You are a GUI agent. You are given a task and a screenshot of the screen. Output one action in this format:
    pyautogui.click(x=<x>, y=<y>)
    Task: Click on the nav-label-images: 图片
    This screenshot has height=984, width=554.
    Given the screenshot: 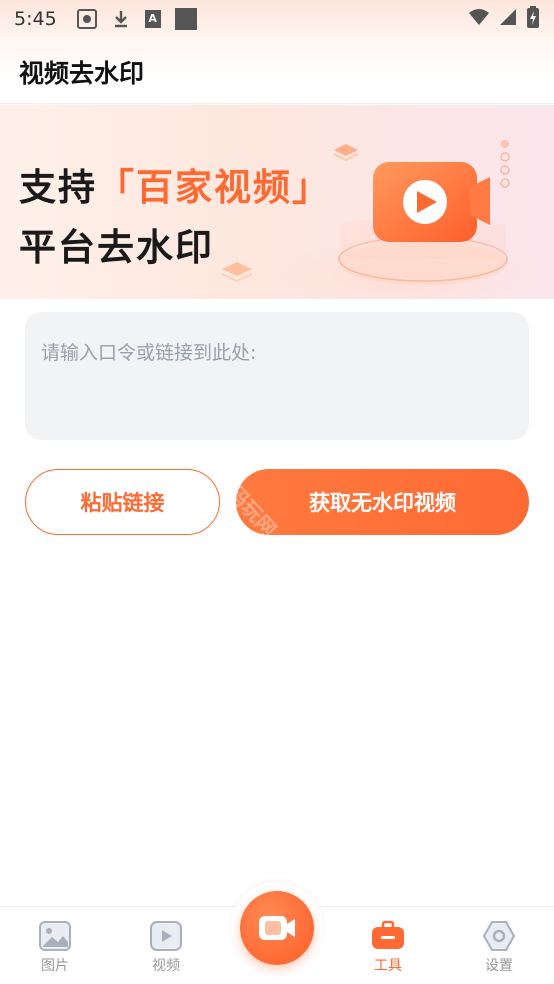 What is the action you would take?
    pyautogui.click(x=55, y=966)
    